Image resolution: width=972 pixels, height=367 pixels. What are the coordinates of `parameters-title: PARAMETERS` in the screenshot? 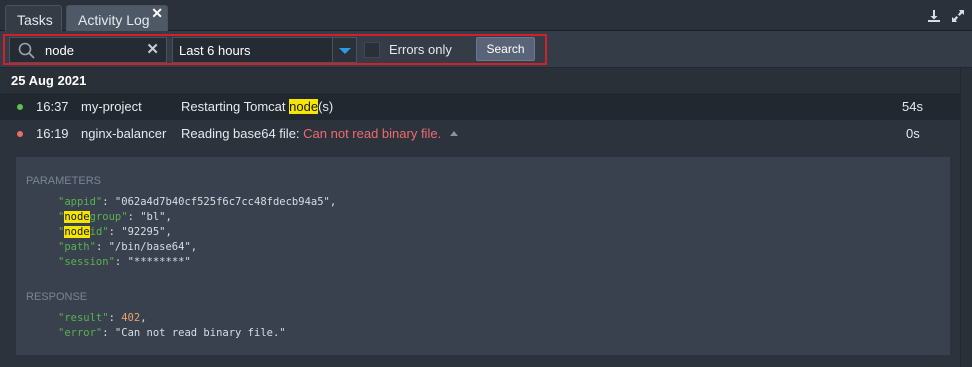 It's located at (63, 181).